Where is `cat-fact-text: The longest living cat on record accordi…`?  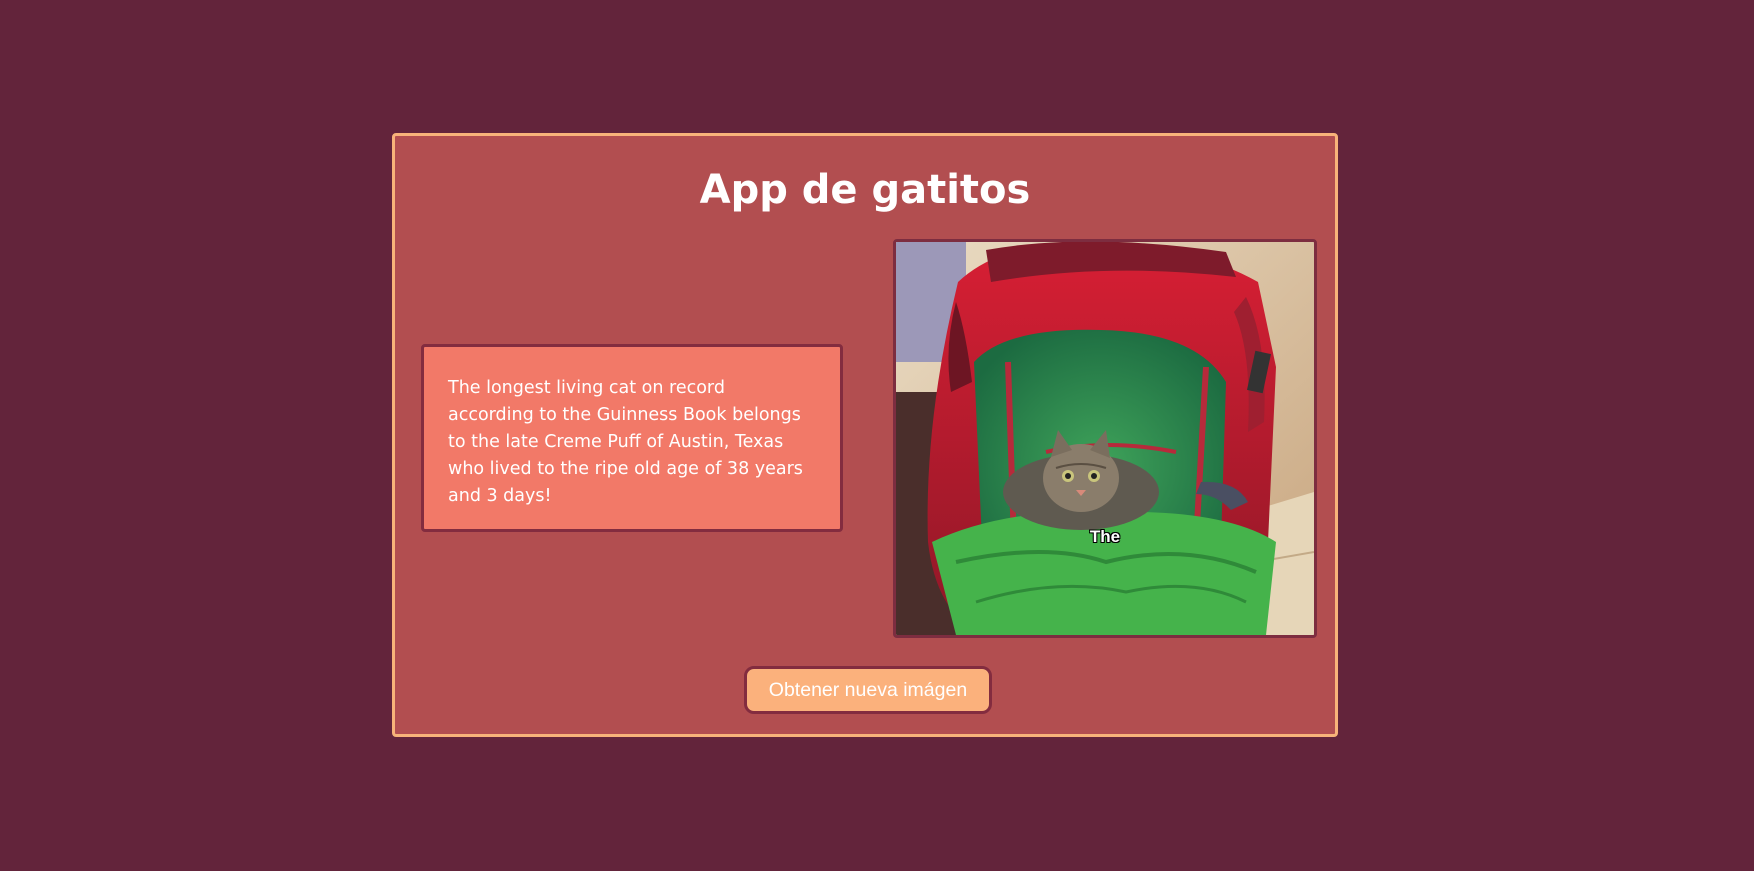
cat-fact-text: The longest living cat on record accordi… is located at coordinates (625, 442).